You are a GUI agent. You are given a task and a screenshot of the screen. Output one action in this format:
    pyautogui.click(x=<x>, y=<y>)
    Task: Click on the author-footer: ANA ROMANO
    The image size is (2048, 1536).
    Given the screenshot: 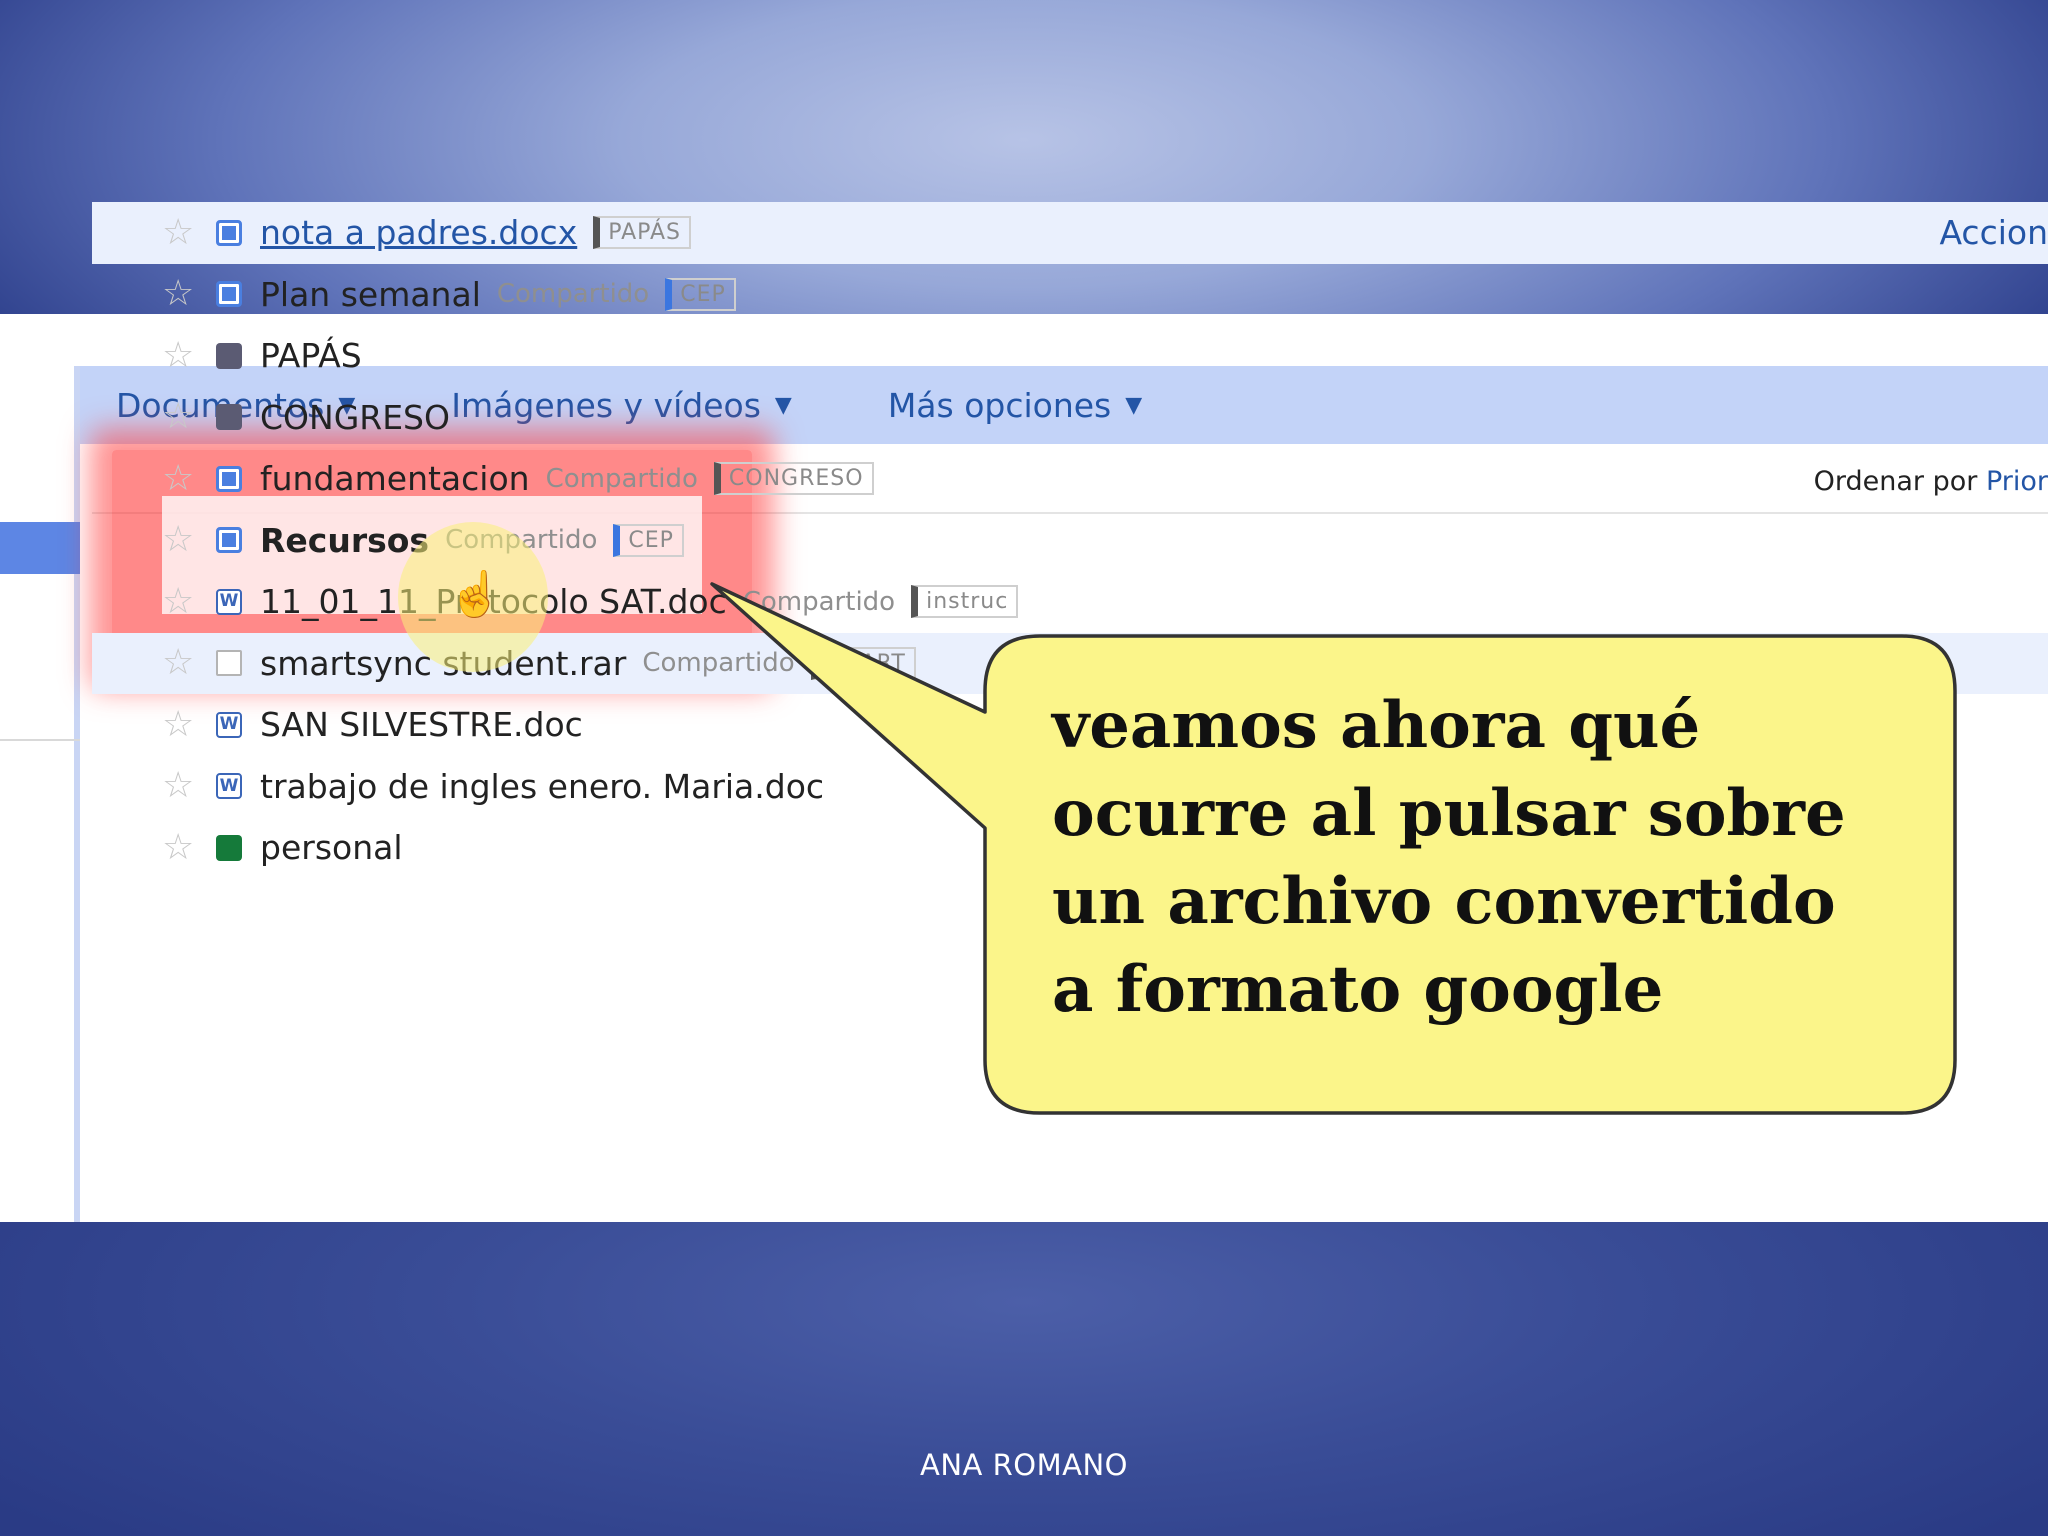 What is the action you would take?
    pyautogui.click(x=1024, y=1465)
    